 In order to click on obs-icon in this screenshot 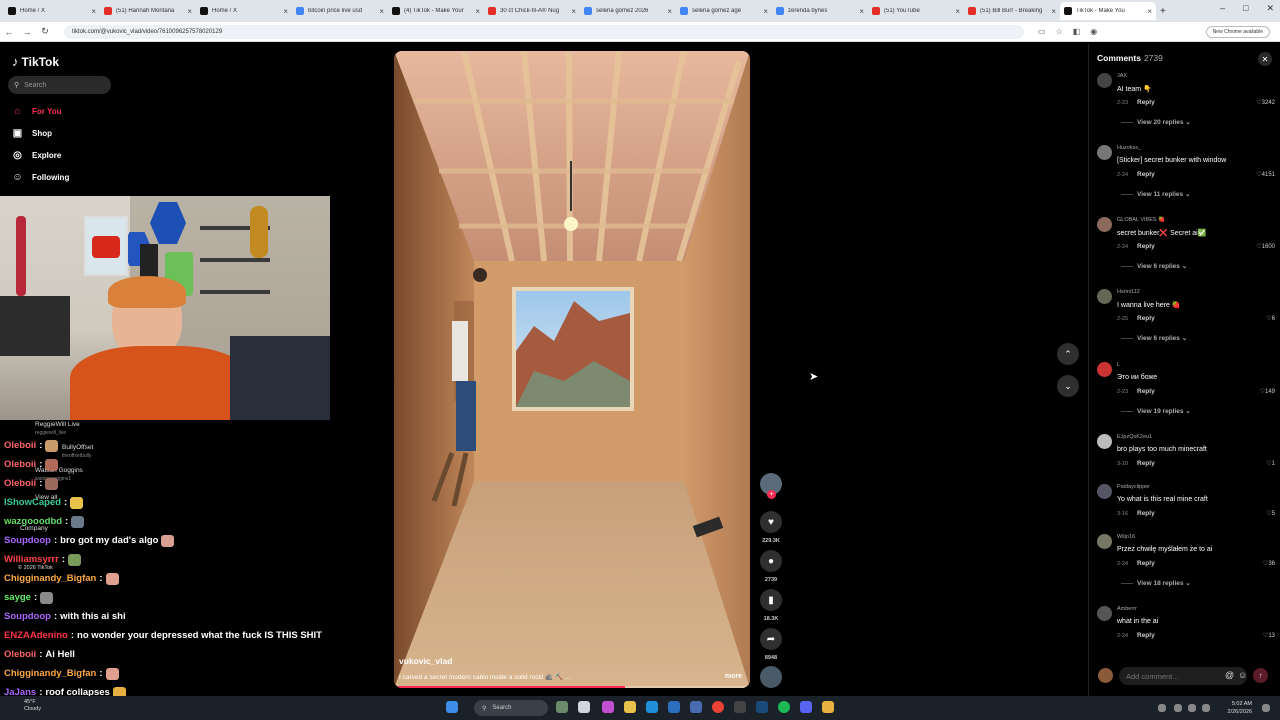, I will do `click(740, 707)`.